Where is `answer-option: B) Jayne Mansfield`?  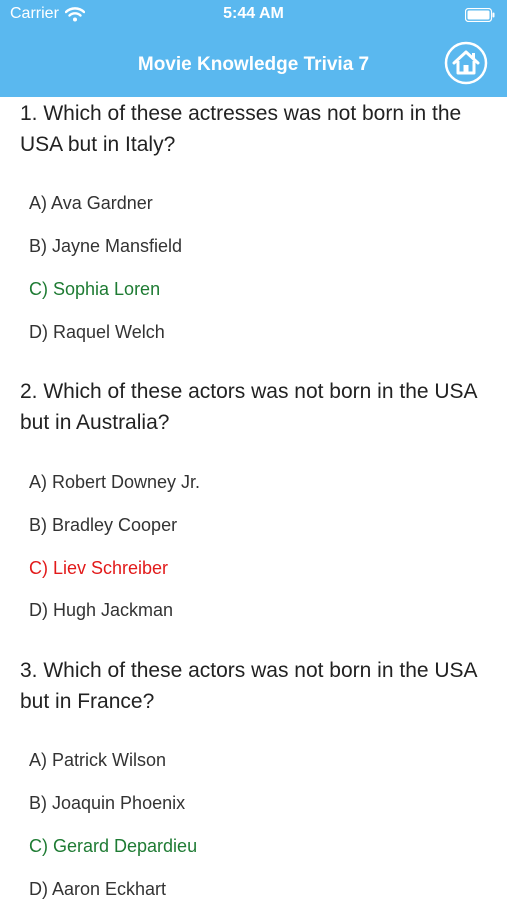
answer-option: B) Jayne Mansfield is located at coordinates (105, 246).